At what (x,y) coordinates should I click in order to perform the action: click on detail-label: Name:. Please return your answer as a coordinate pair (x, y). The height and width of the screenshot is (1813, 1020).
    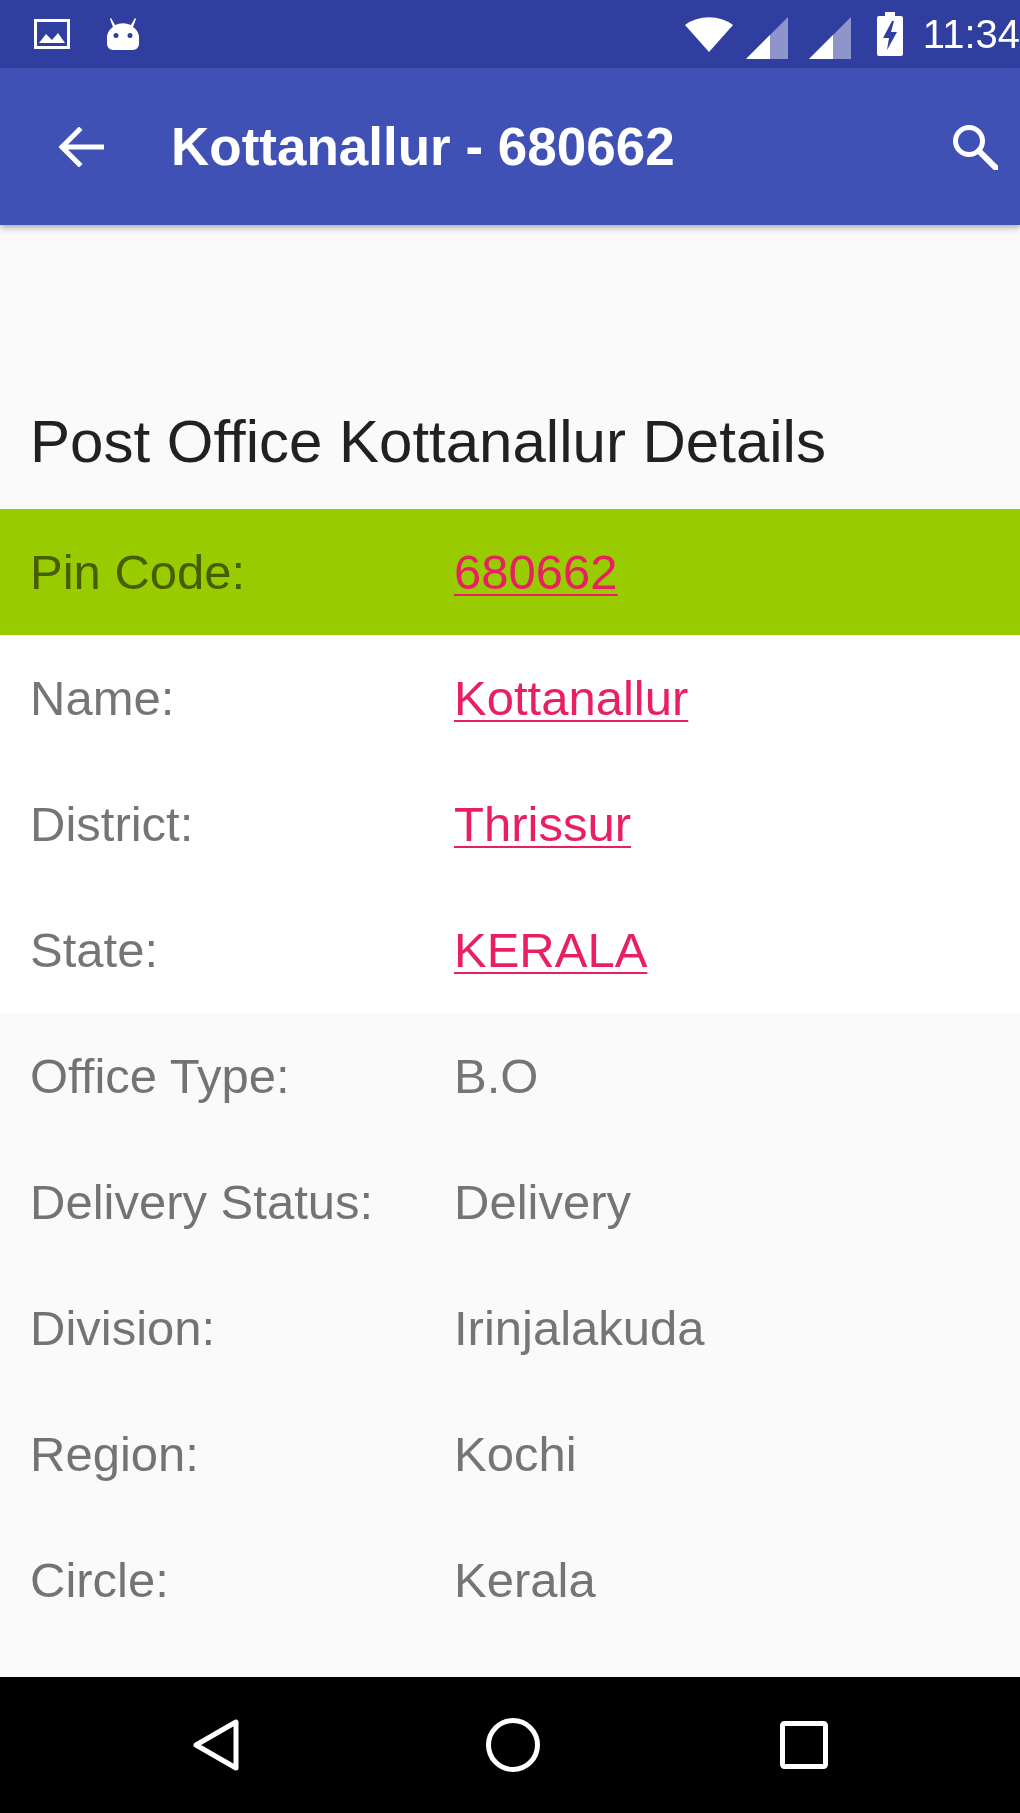
    Looking at the image, I should click on (102, 697).